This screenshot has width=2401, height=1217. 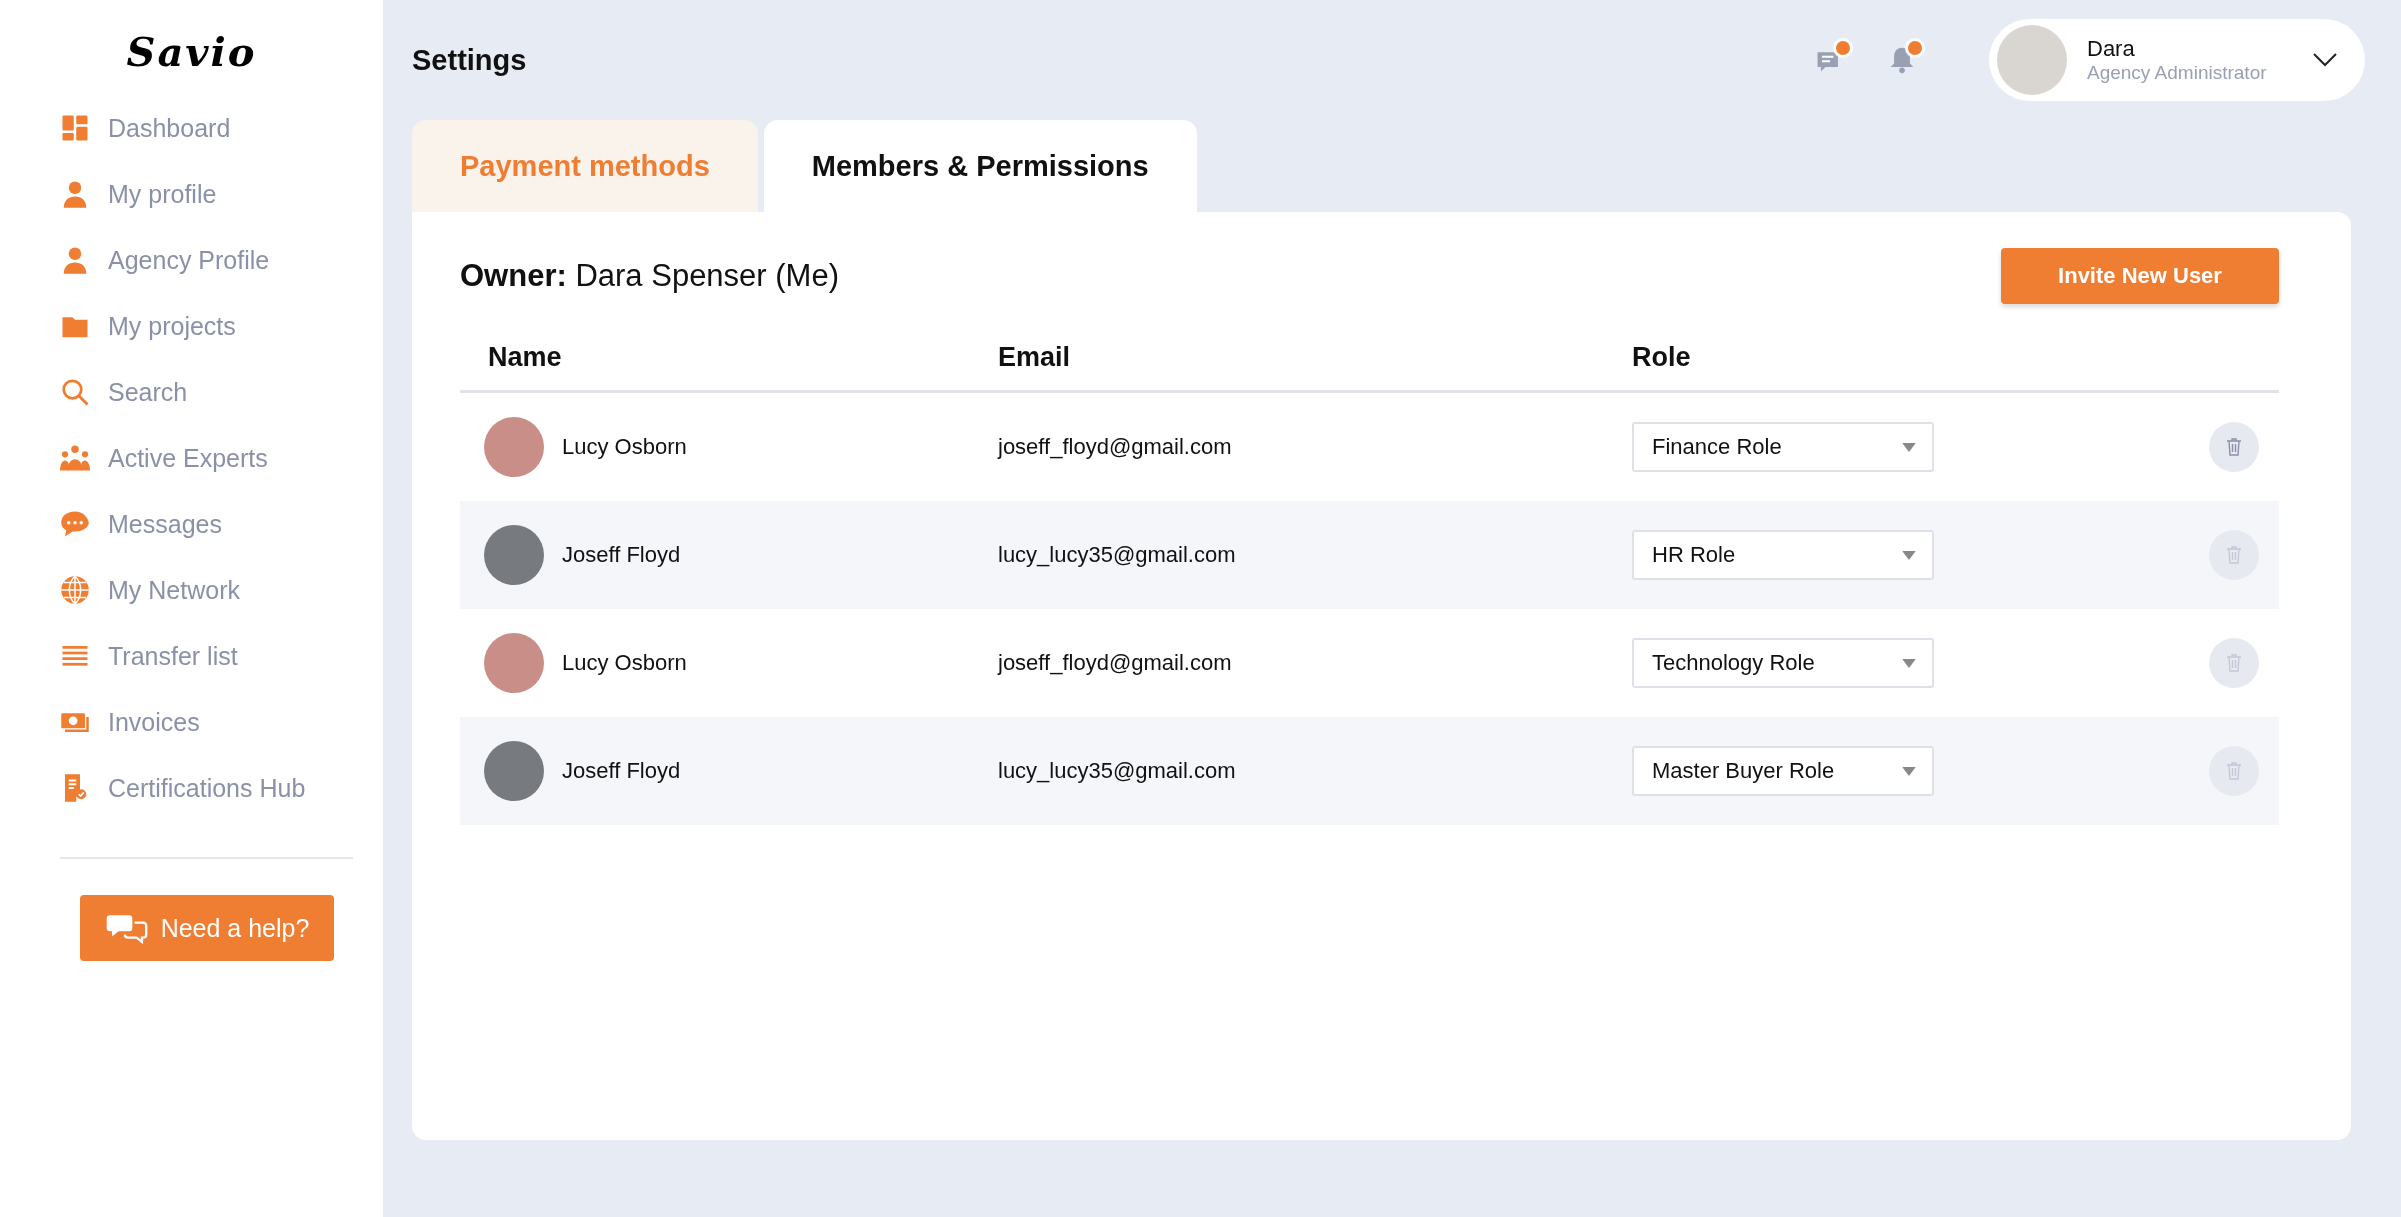 What do you see at coordinates (2177, 73) in the screenshot?
I see `user-role: Agency Administrator` at bounding box center [2177, 73].